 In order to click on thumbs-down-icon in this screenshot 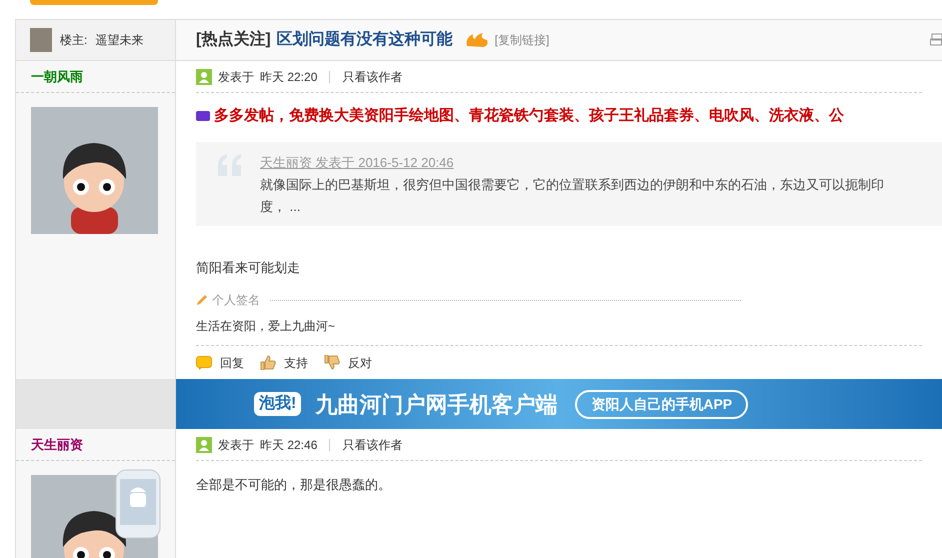, I will do `click(332, 362)`.